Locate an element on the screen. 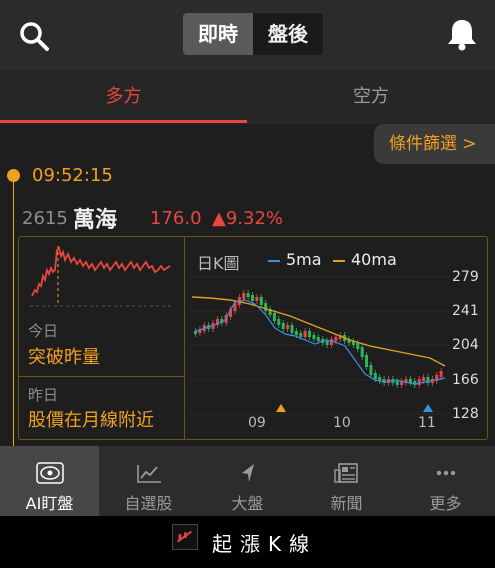 The height and width of the screenshot is (568, 495). y-tick-label: 241 is located at coordinates (465, 311).